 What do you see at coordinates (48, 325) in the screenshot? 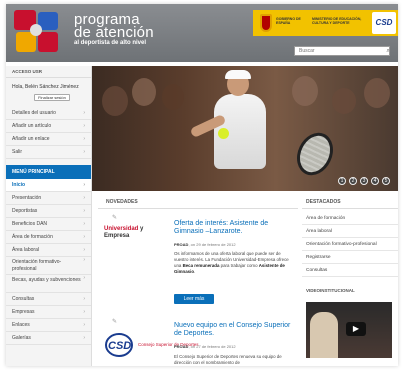
I see `sidebar-item-links: Enlaces ›` at bounding box center [48, 325].